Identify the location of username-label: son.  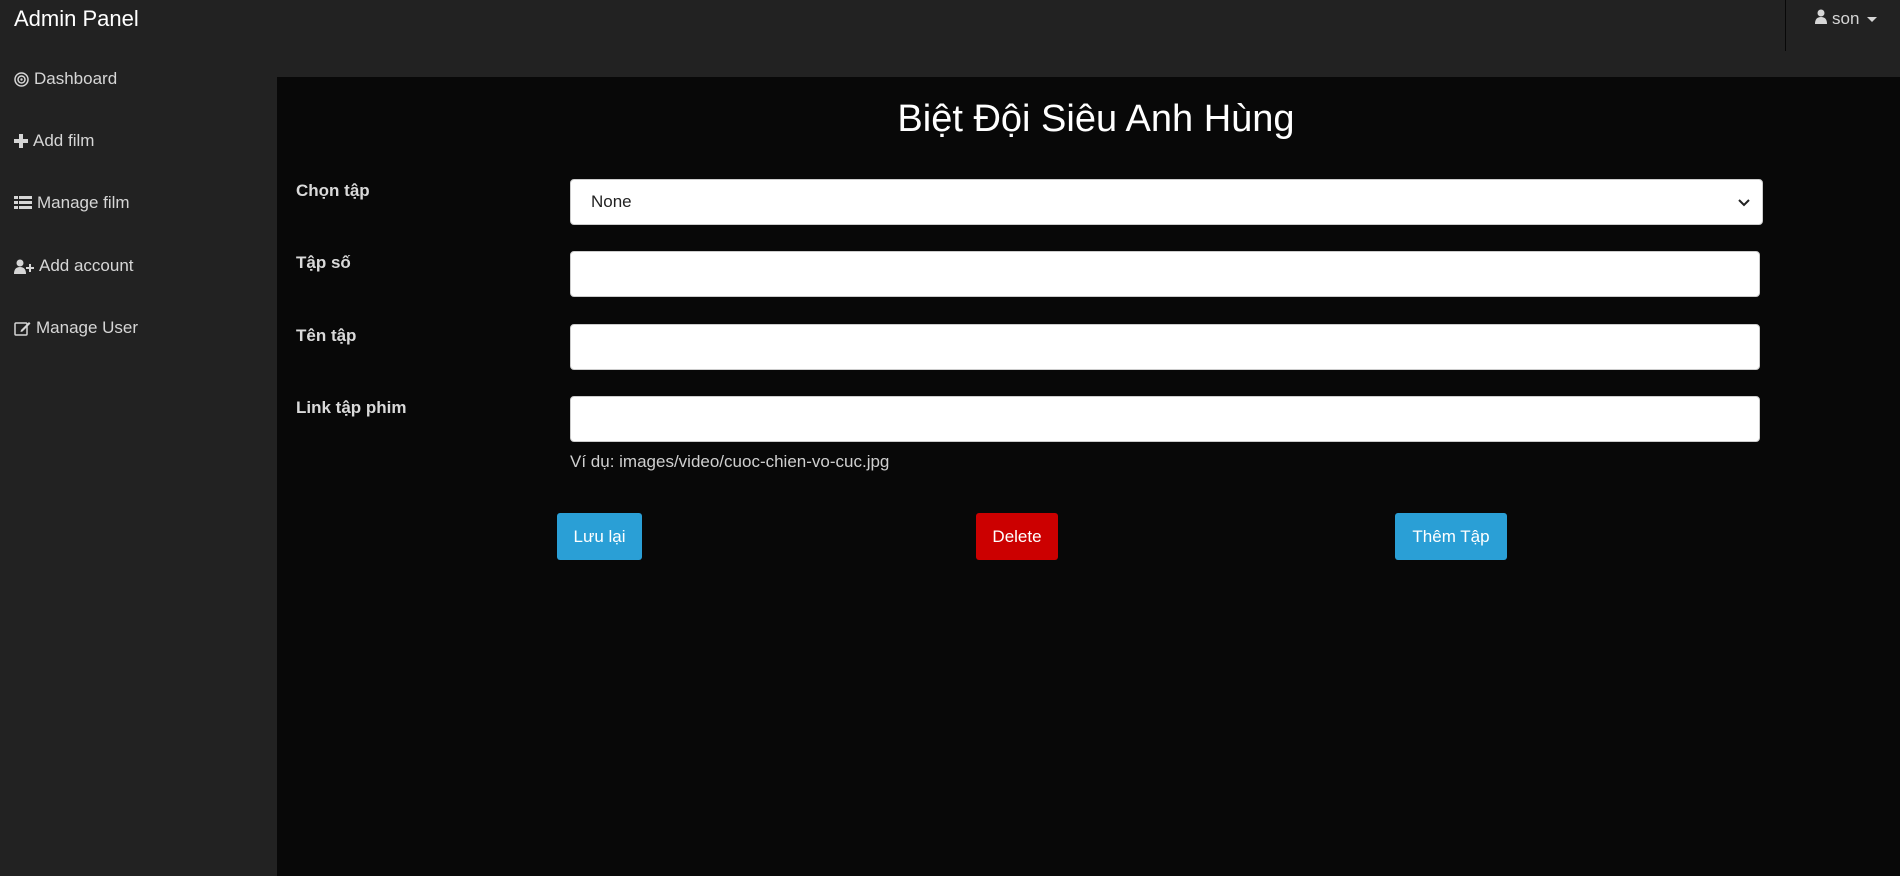
(1846, 18).